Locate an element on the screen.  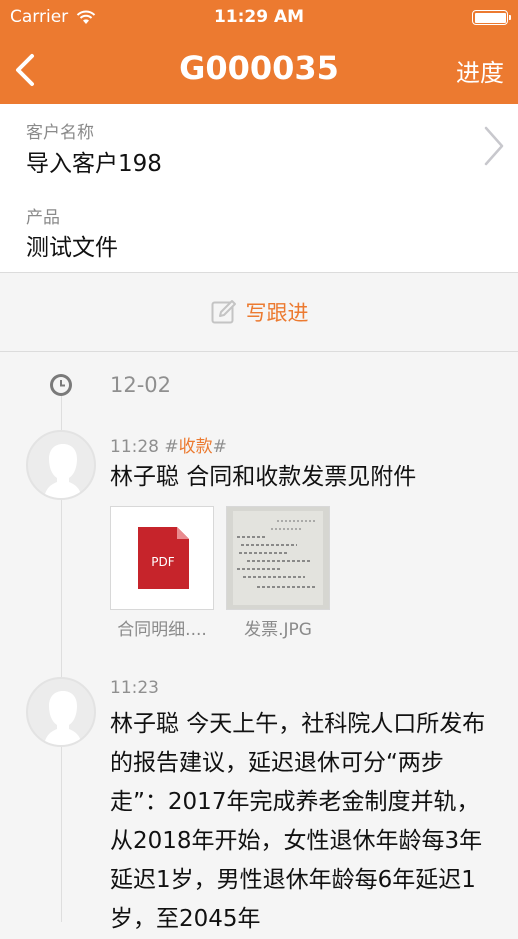
status-time: 11:29 AM is located at coordinates (259, 17).